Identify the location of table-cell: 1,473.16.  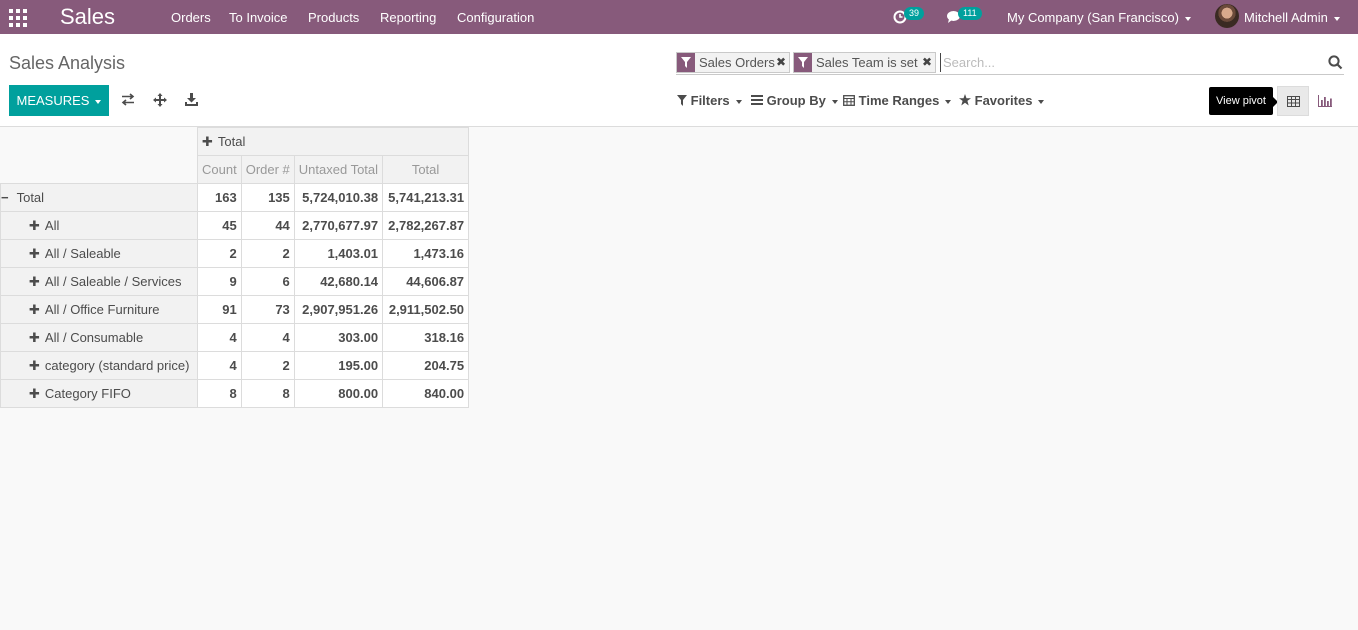
(426, 253).